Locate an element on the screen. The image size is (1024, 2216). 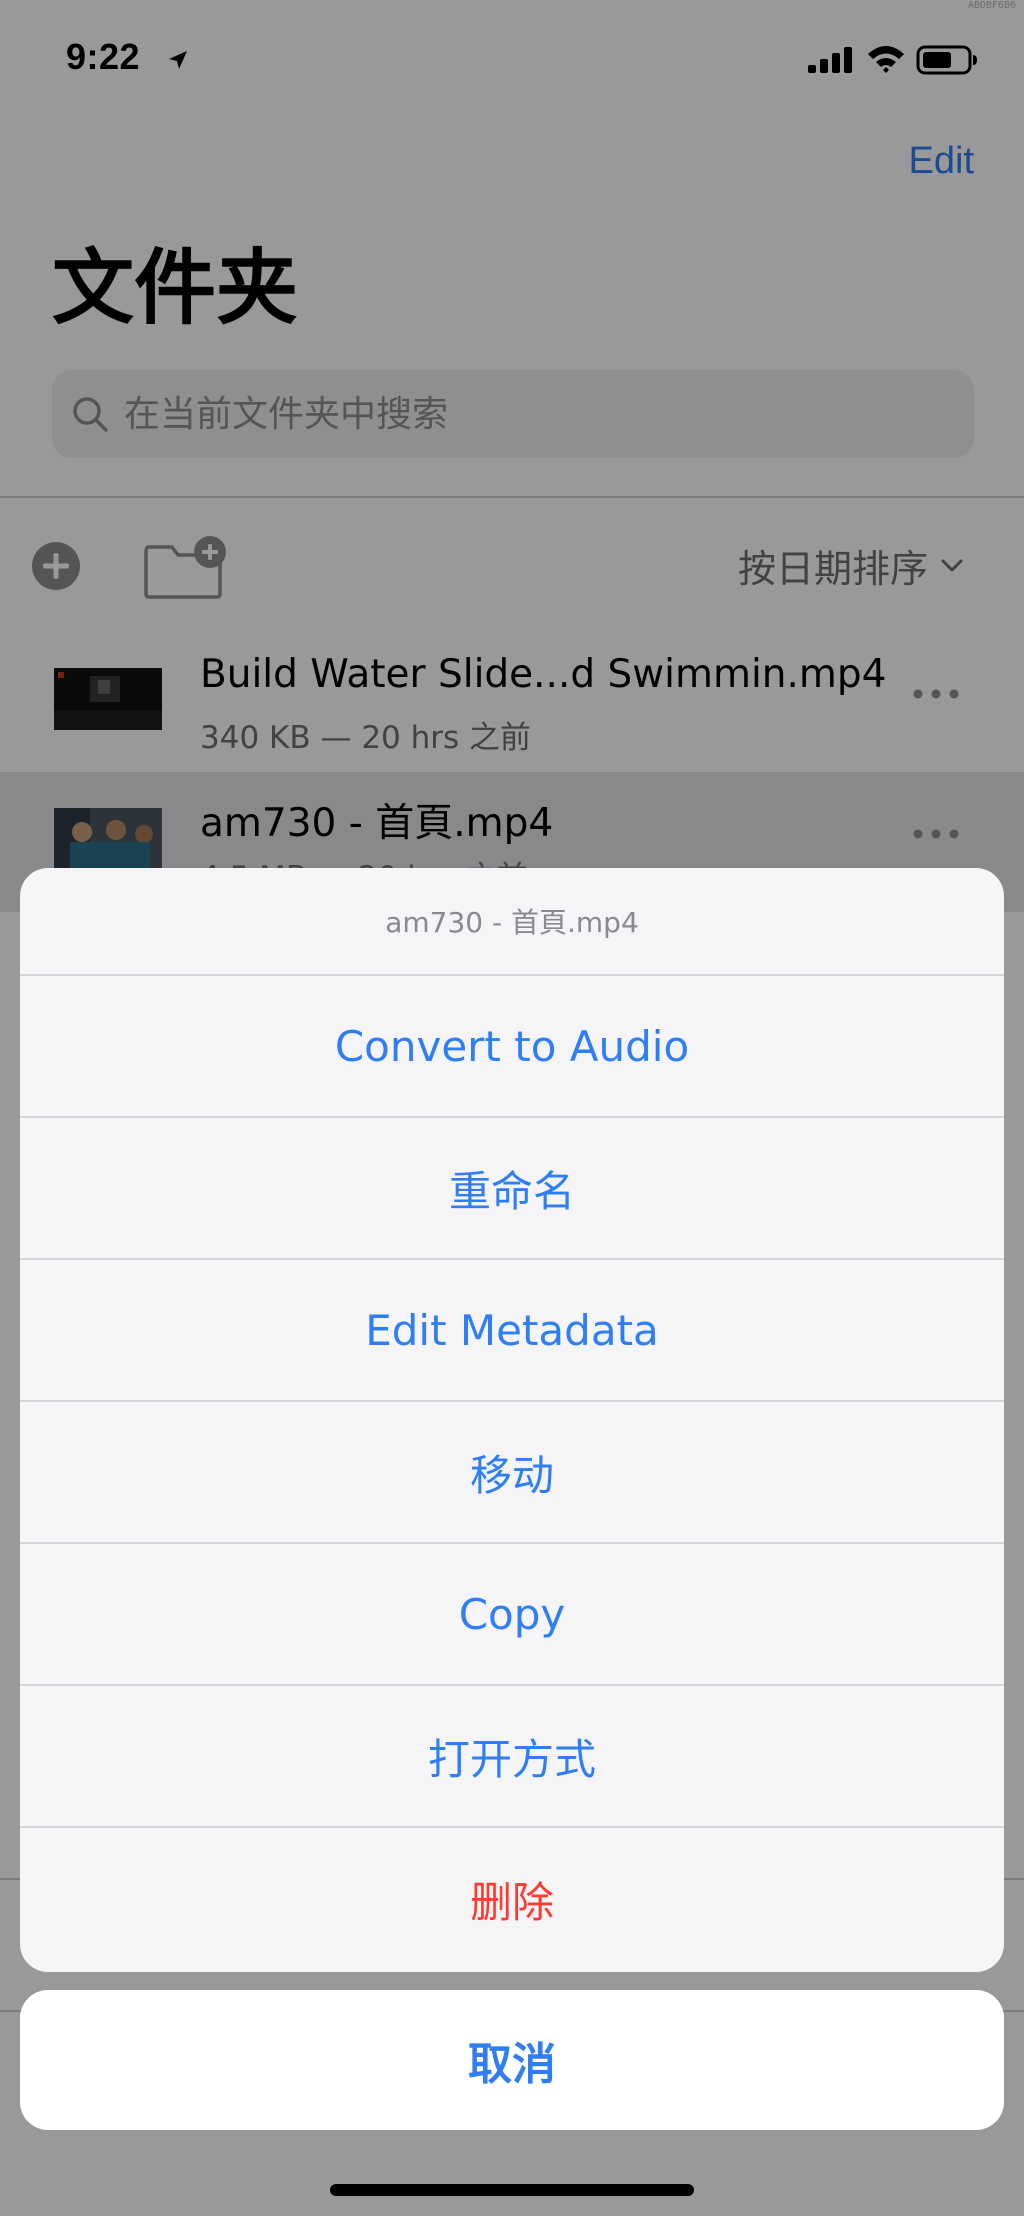
convert-to-audio-button: Convert to Audio is located at coordinates (512, 1047).